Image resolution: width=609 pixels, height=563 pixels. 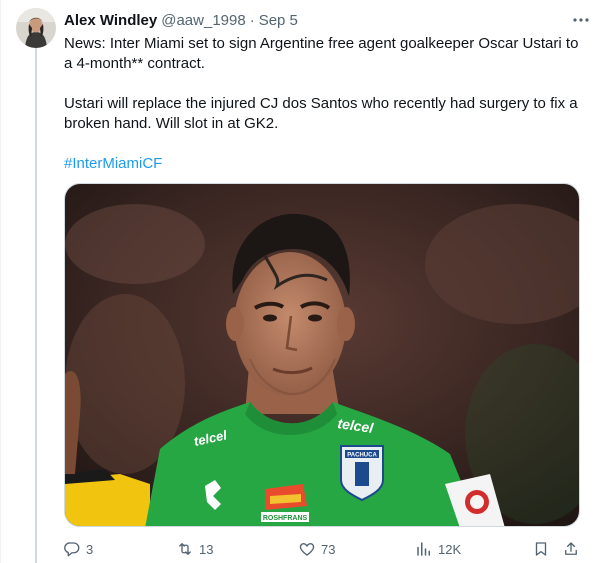 What do you see at coordinates (328, 20) in the screenshot?
I see `tweet-header: Alex Windley @aaw_1998 · Sep 5` at bounding box center [328, 20].